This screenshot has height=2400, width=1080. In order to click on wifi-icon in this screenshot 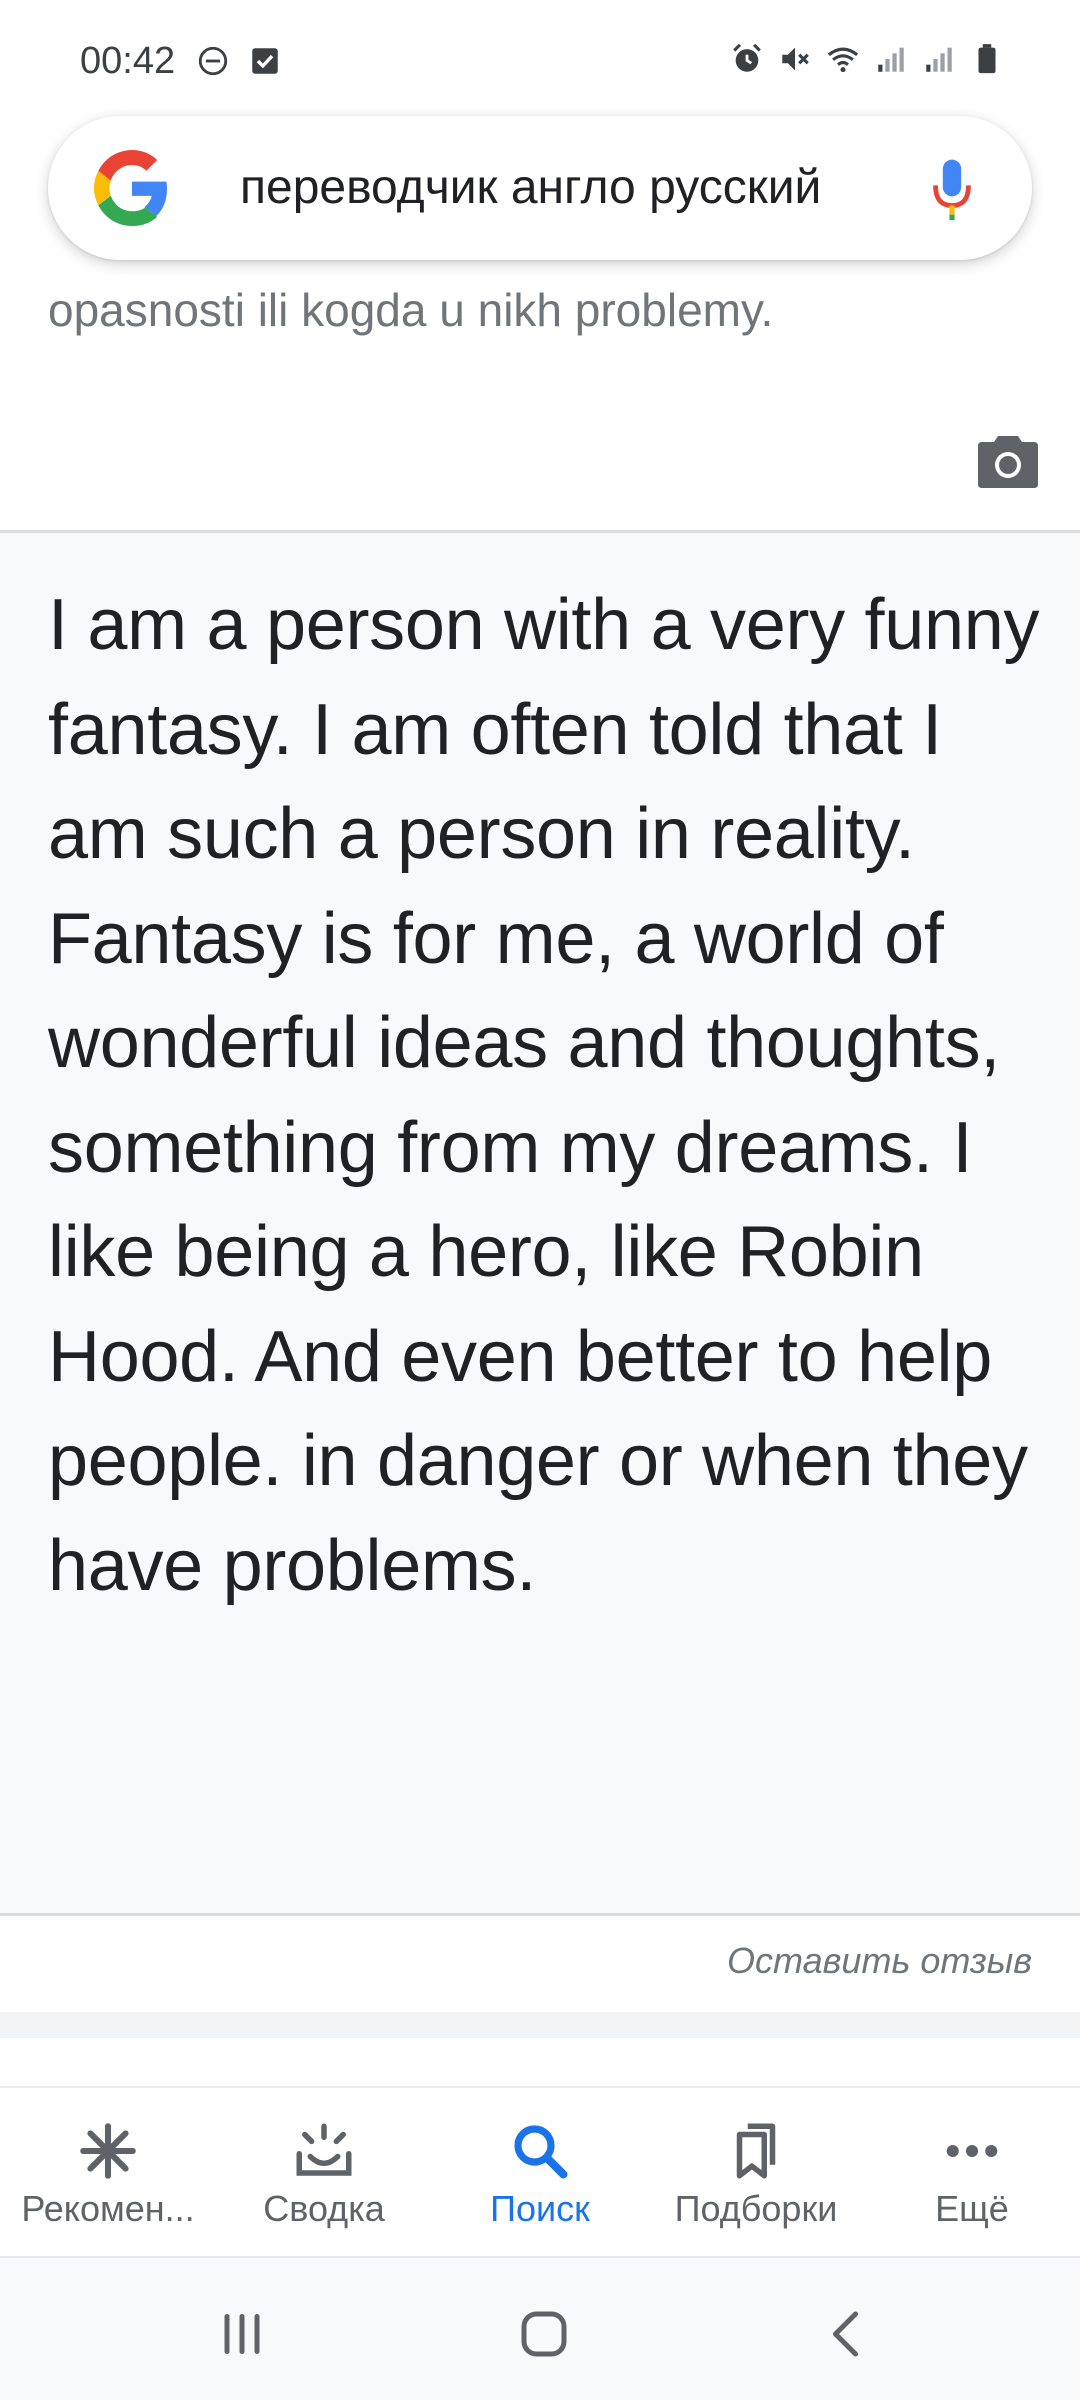, I will do `click(843, 60)`.